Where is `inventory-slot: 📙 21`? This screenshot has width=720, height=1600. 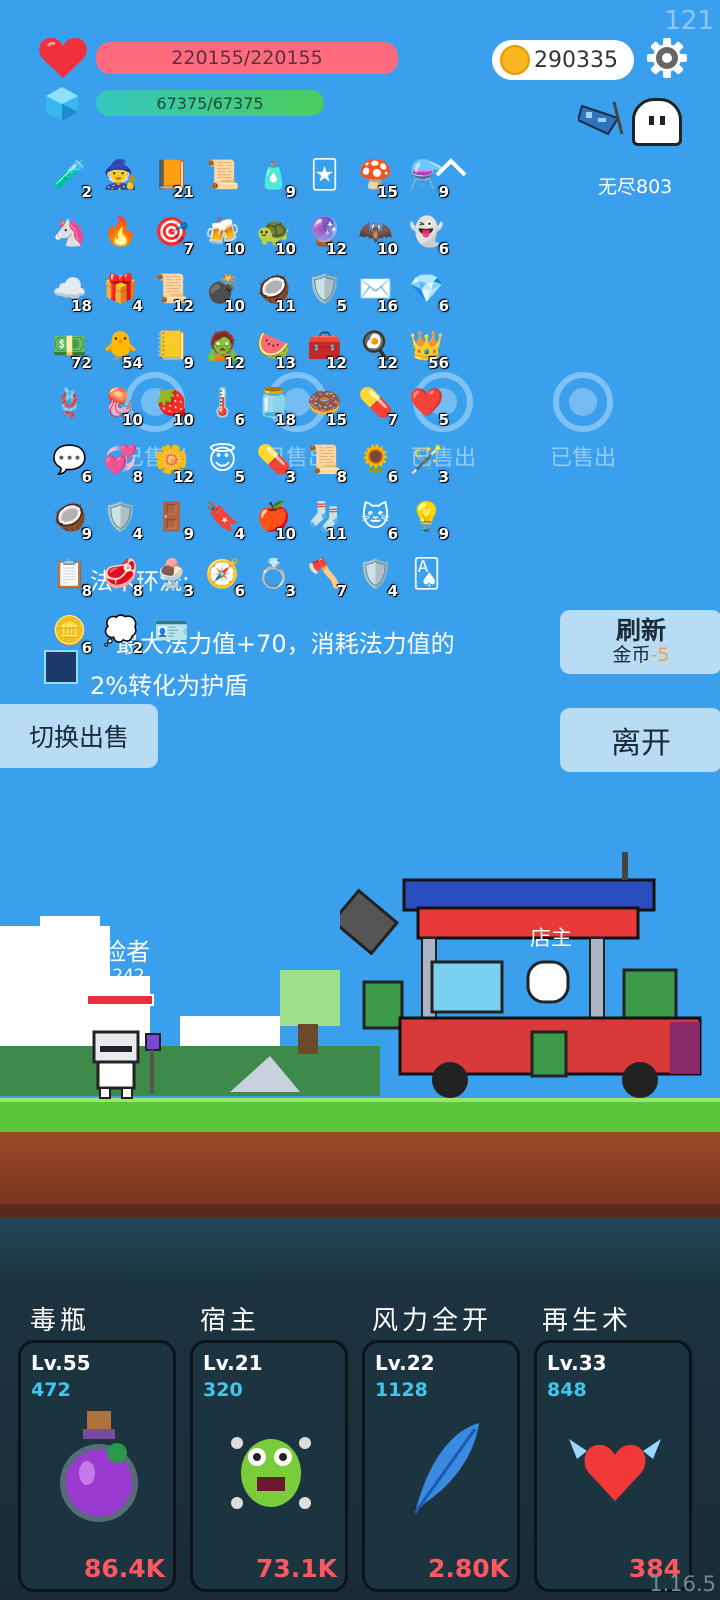
inventory-slot: 📙 21 is located at coordinates (171, 175).